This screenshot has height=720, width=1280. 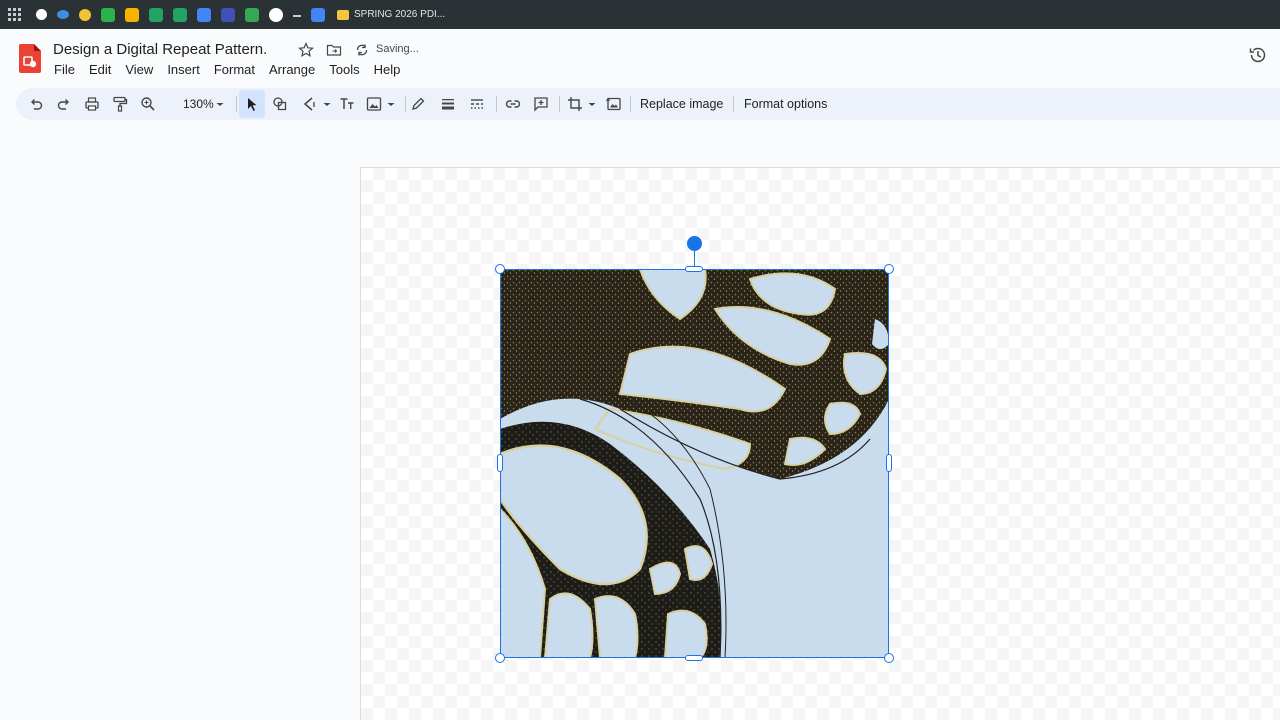 I want to click on photos-icon, so click(x=252, y=14).